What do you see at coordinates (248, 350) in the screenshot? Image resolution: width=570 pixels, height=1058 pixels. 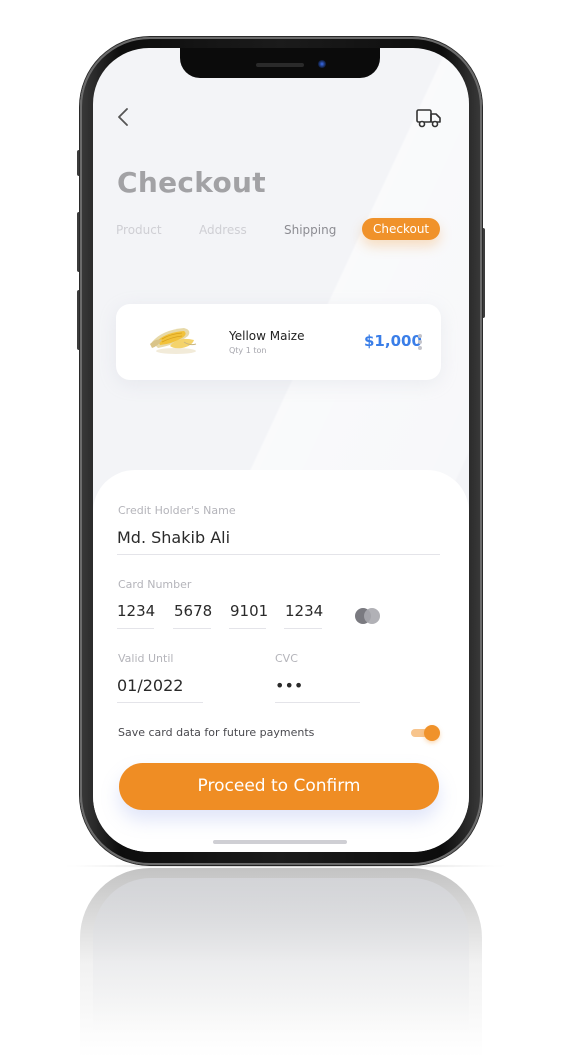 I see `product-quantity: Qty 1 ton` at bounding box center [248, 350].